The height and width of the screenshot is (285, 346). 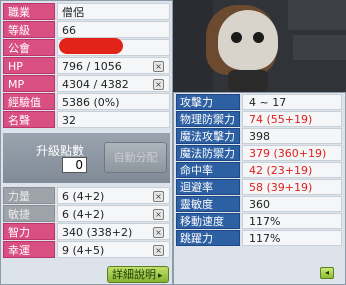 What do you see at coordinates (91, 46) in the screenshot?
I see `redaction-mark` at bounding box center [91, 46].